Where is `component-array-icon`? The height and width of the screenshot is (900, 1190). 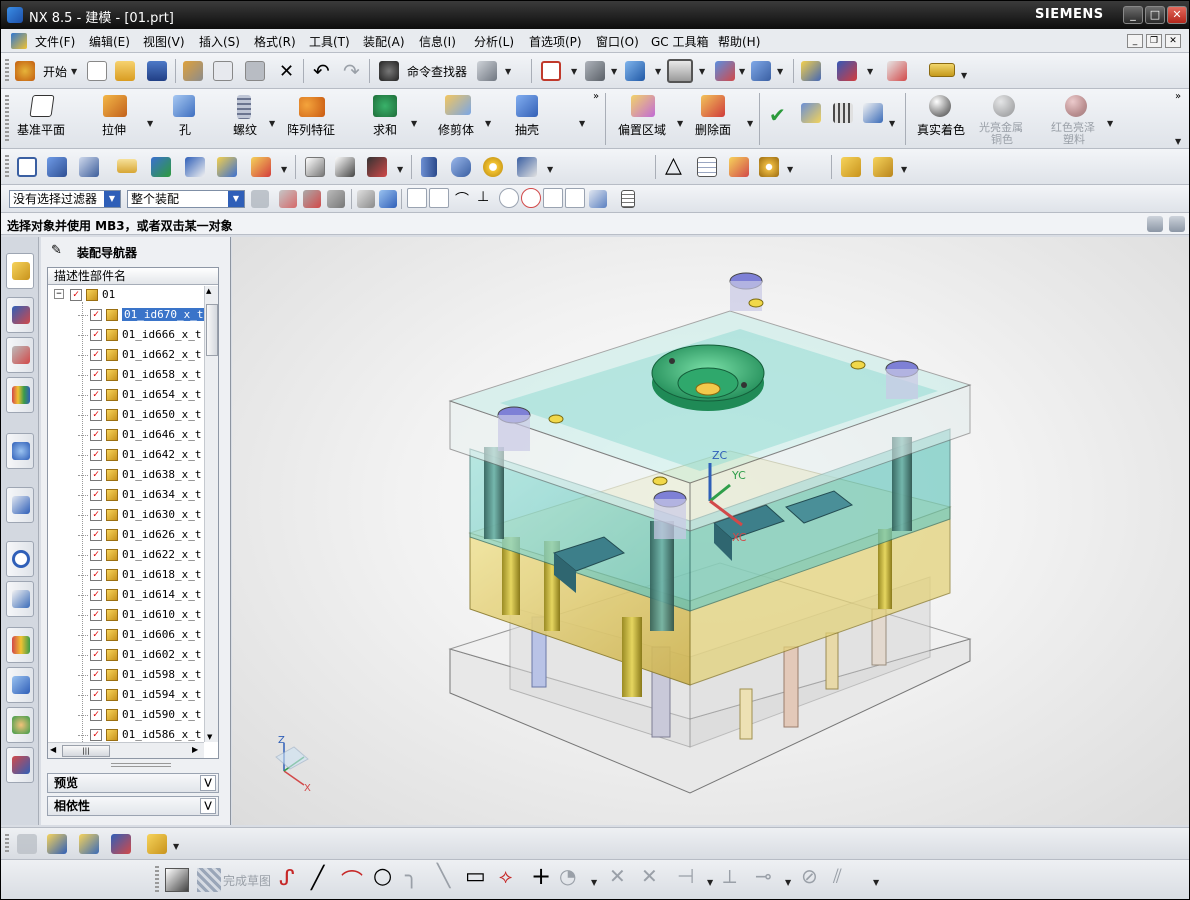
component-array-icon is located at coordinates (157, 844).